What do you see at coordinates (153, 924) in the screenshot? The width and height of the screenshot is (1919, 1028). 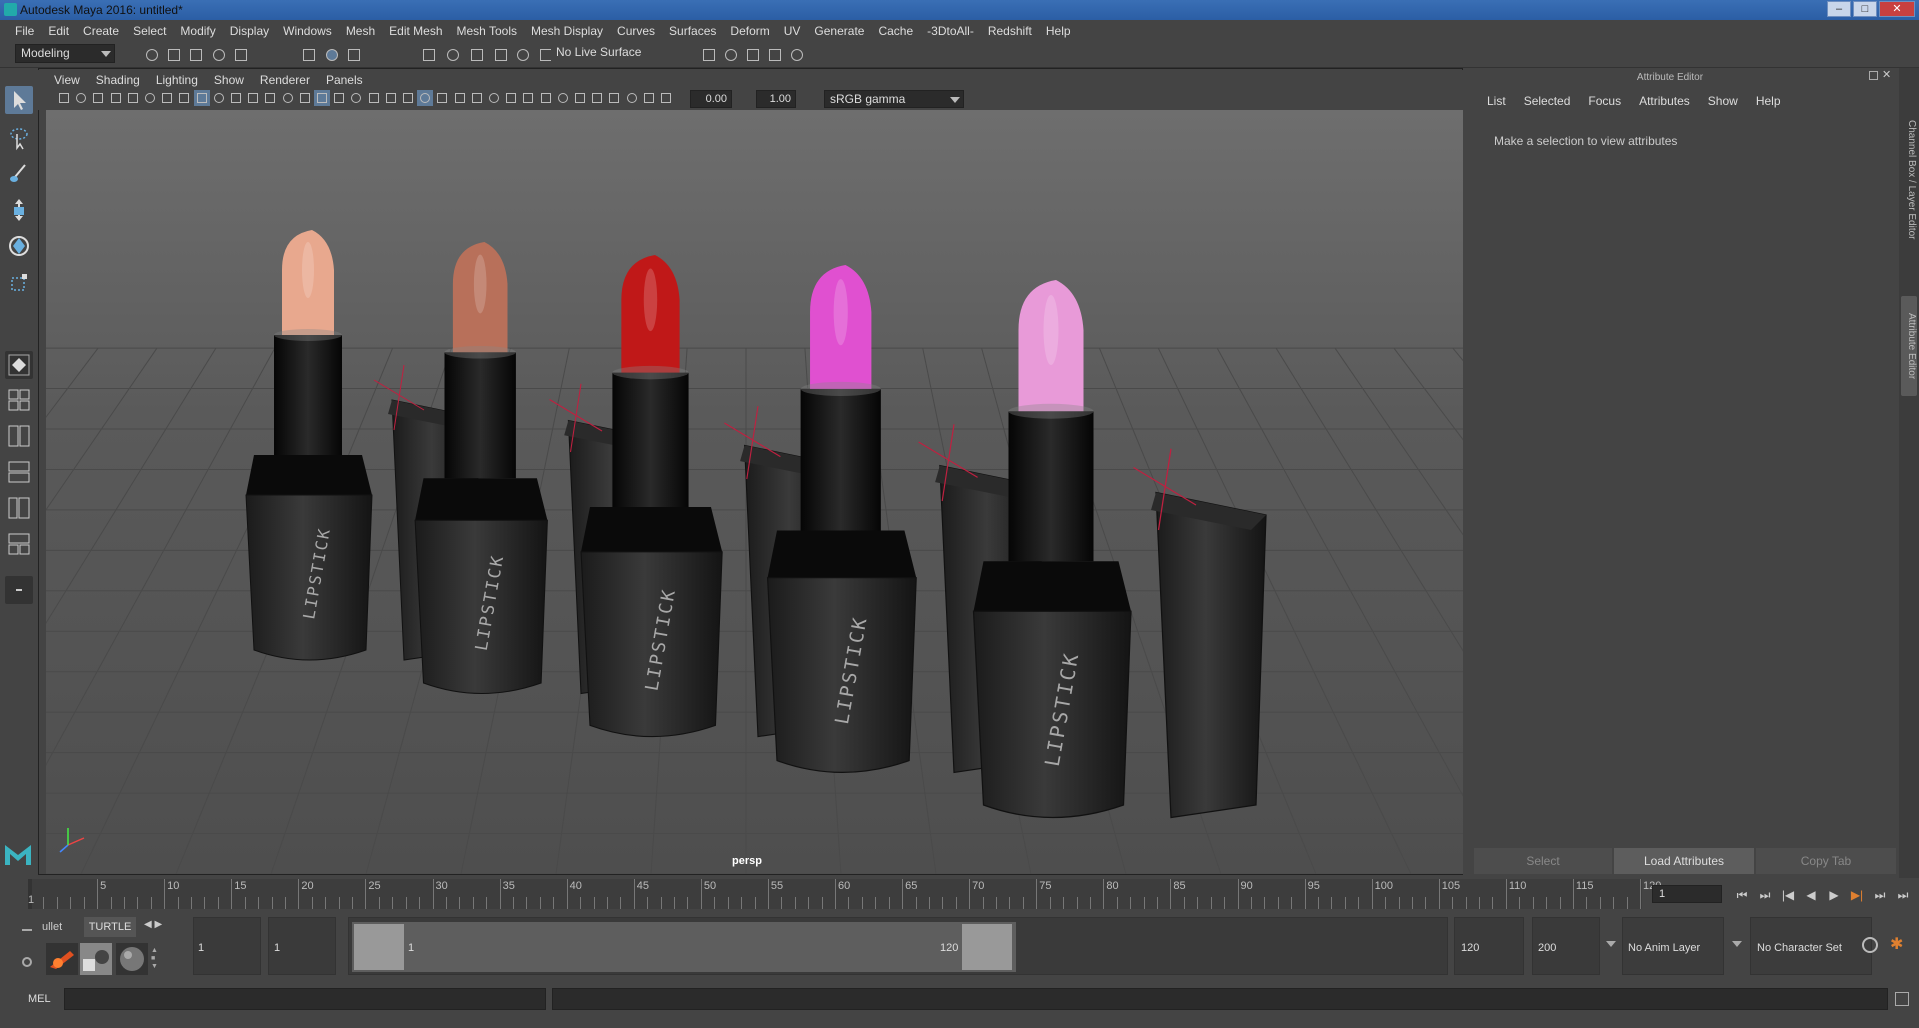 I see `shelf-scroll-arrows: ◀ ▶` at bounding box center [153, 924].